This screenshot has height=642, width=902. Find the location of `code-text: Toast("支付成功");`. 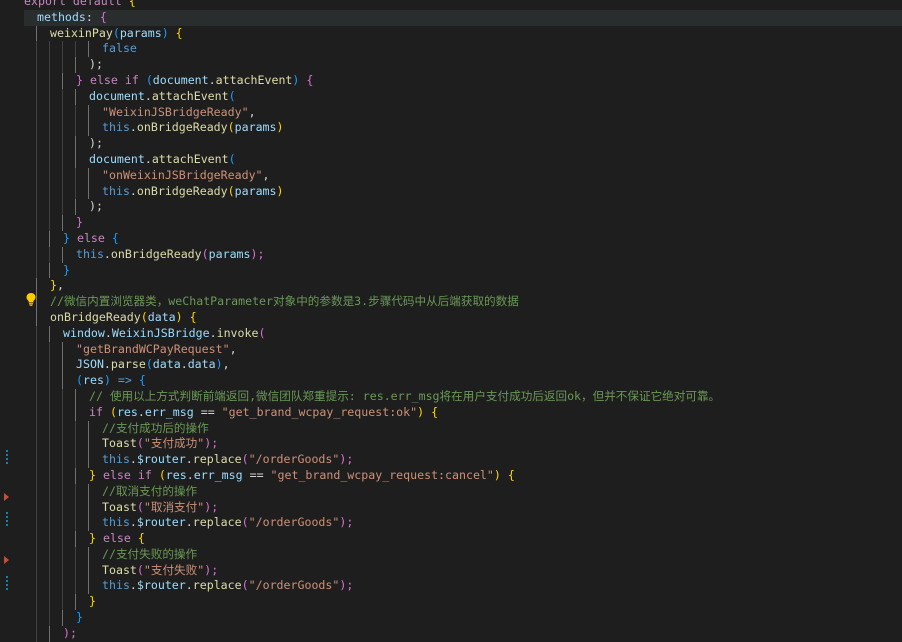

code-text: Toast("支付成功"); is located at coordinates (160, 444).